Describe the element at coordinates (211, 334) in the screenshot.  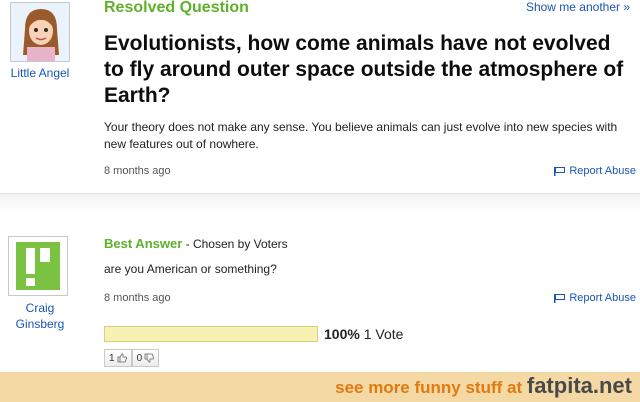
I see `vote-progress-bar` at that location.